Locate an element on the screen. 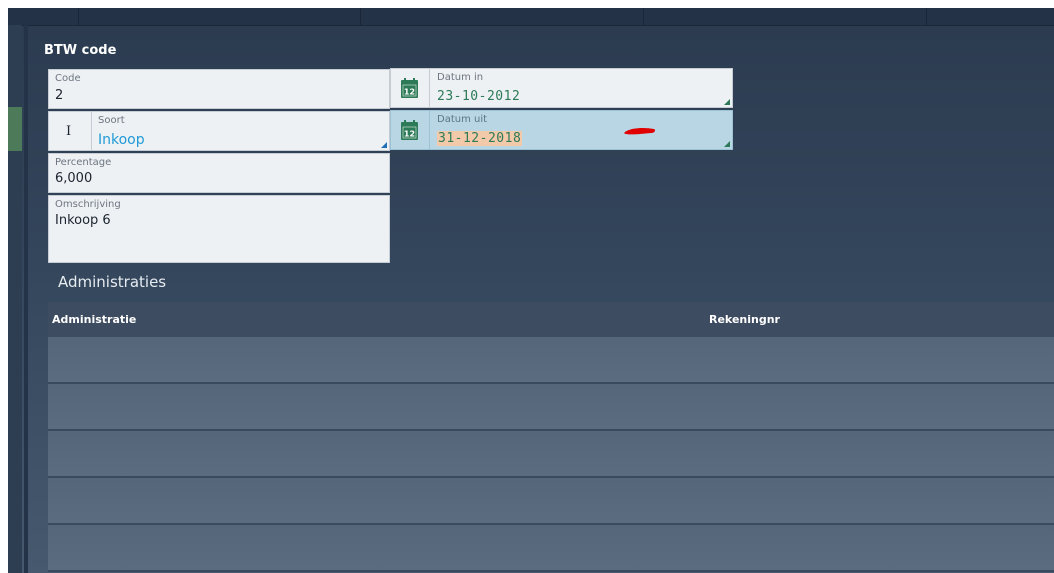 The height and width of the screenshot is (573, 1054). percentage-field: Percentage 6,000 is located at coordinates (219, 173).